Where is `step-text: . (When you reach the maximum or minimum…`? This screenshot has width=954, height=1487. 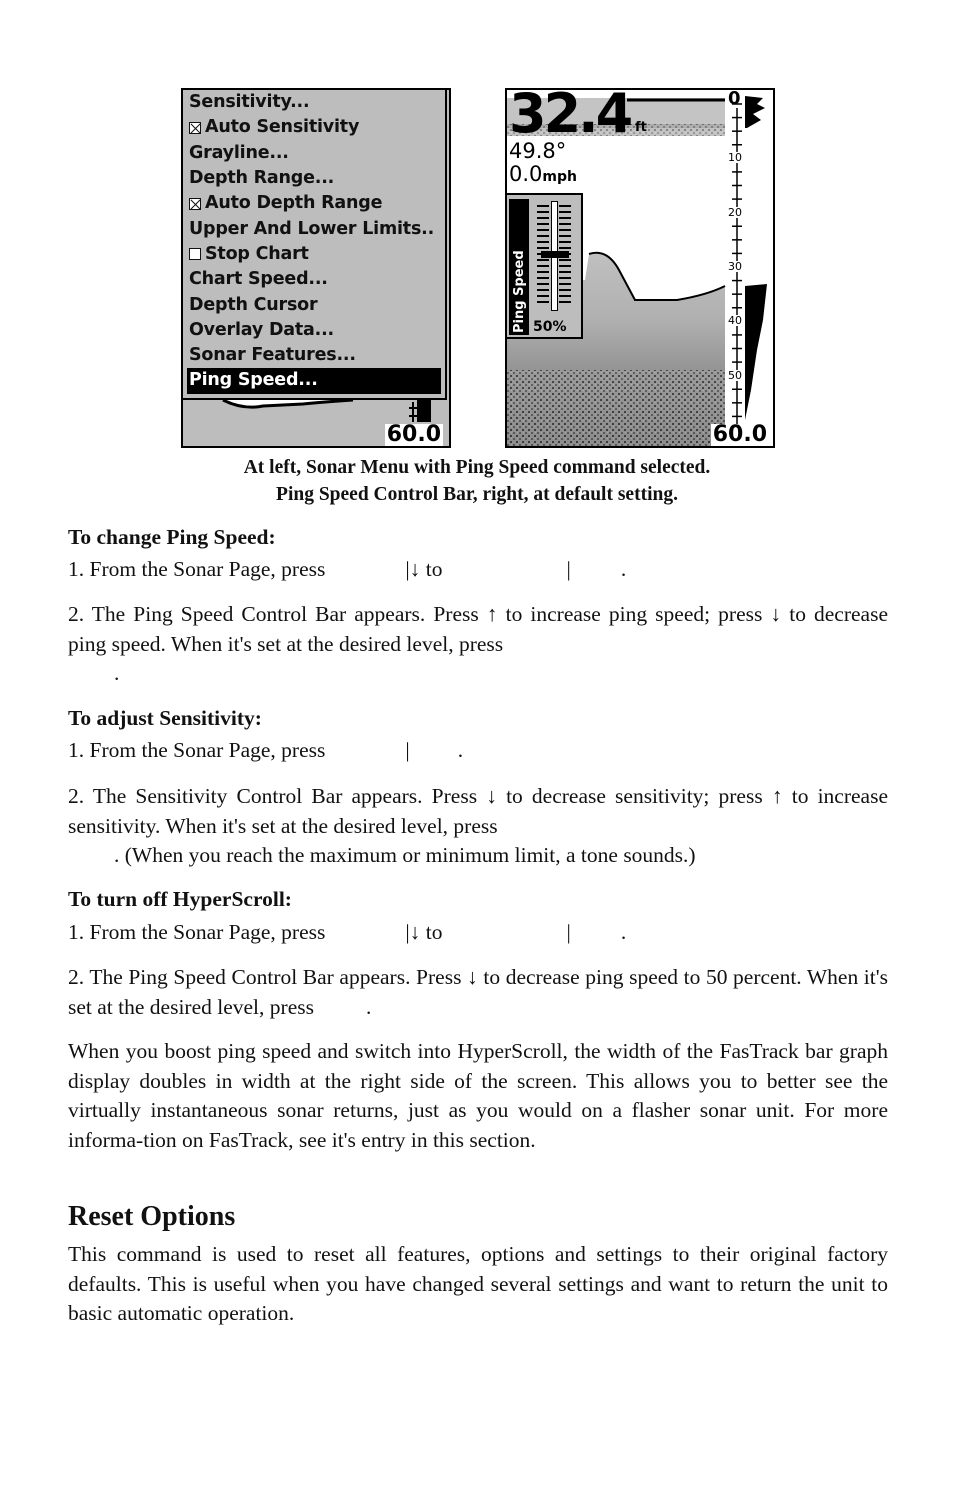 step-text: . (When you reach the maximum or minimum… is located at coordinates (405, 855).